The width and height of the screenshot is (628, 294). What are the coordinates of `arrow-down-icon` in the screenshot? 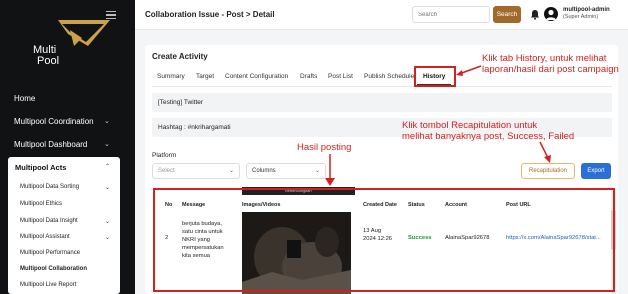 It's located at (330, 170).